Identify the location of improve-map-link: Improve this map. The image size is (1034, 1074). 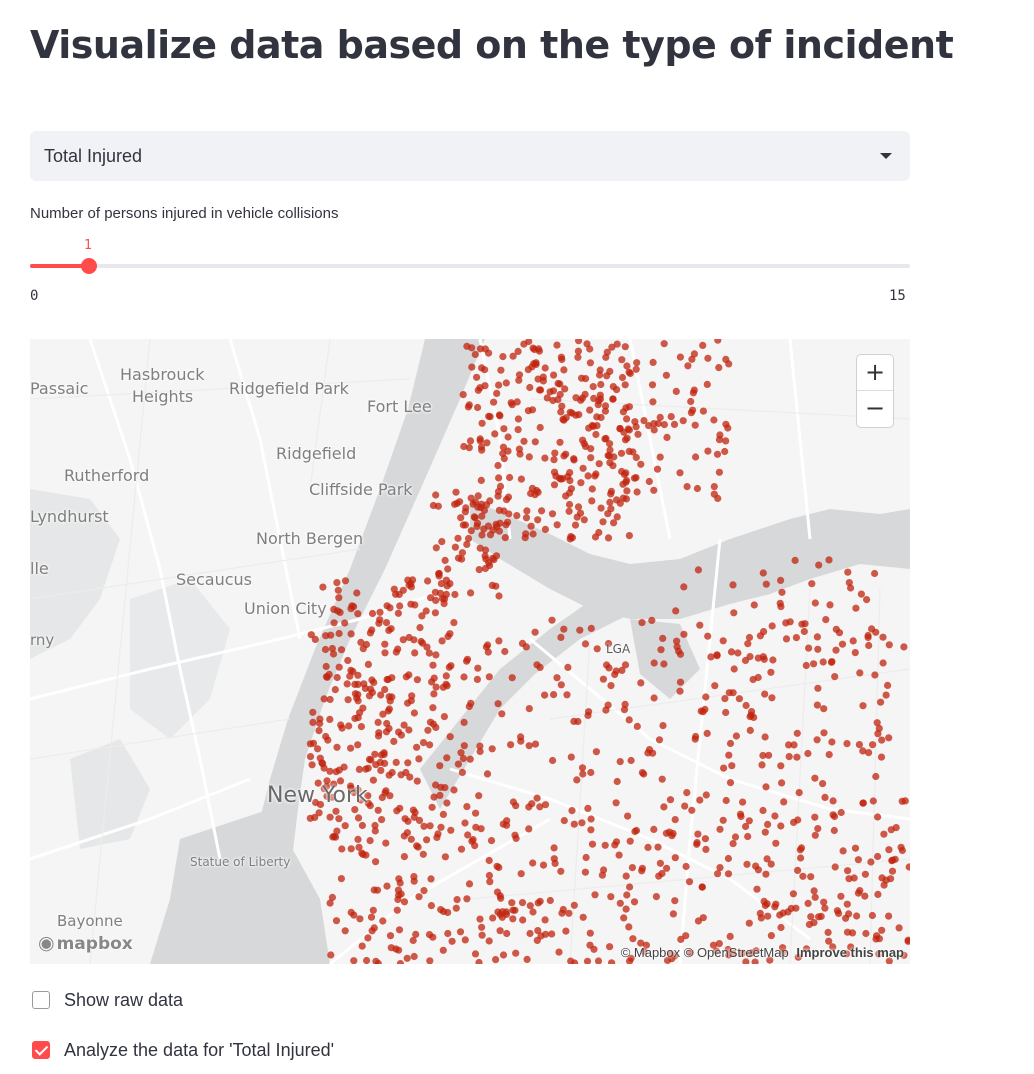
(850, 952).